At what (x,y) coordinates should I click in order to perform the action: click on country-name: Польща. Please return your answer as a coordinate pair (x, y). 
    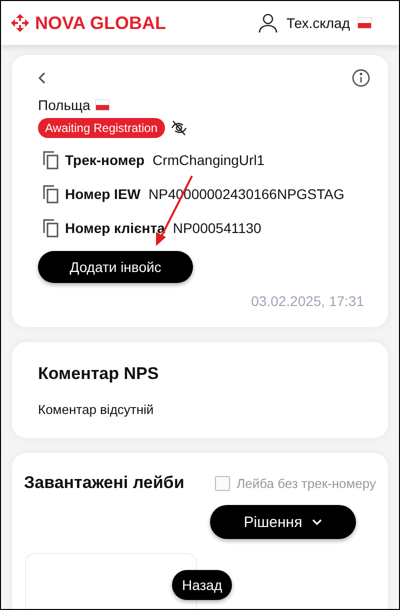
    Looking at the image, I should click on (64, 105).